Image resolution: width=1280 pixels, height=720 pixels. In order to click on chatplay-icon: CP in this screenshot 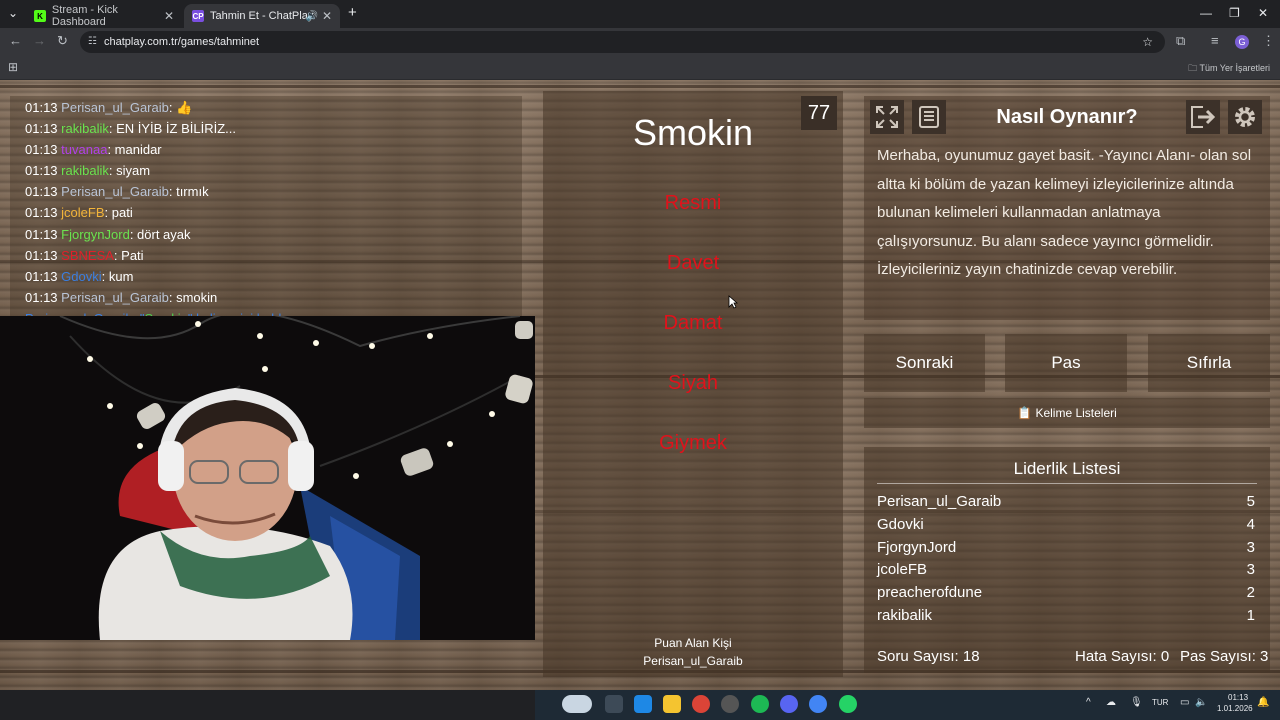, I will do `click(198, 16)`.